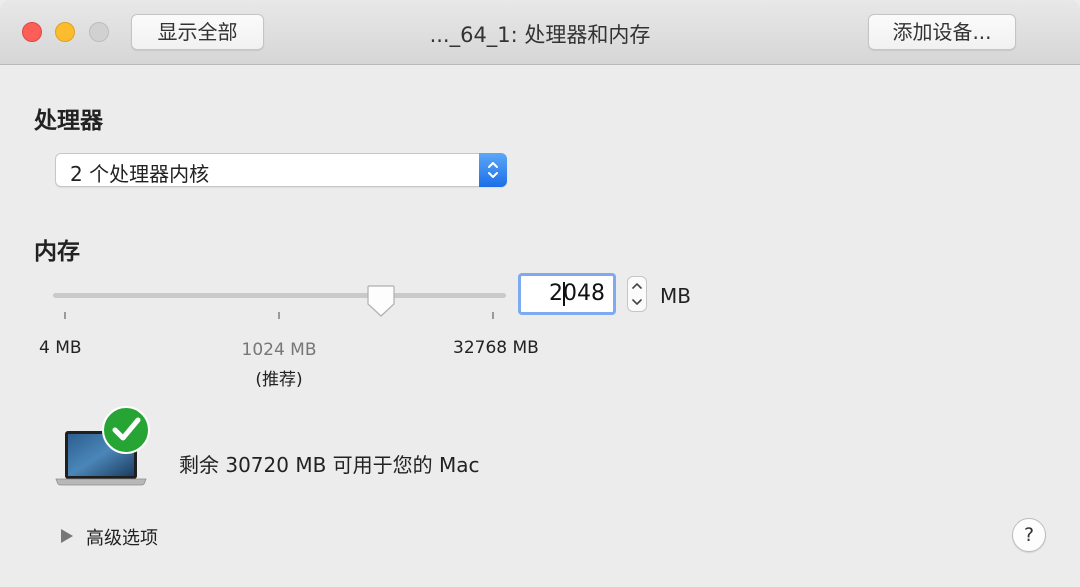 The image size is (1080, 587). What do you see at coordinates (65, 32) in the screenshot?
I see `minimize-window-button` at bounding box center [65, 32].